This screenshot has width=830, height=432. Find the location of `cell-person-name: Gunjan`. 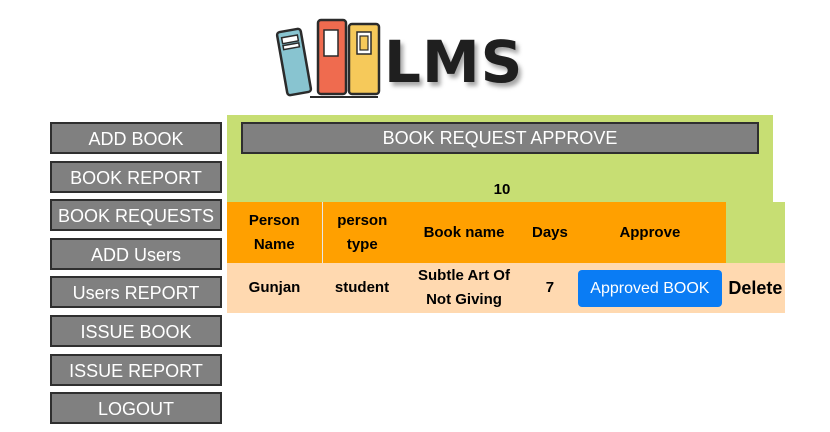

cell-person-name: Gunjan is located at coordinates (274, 288).